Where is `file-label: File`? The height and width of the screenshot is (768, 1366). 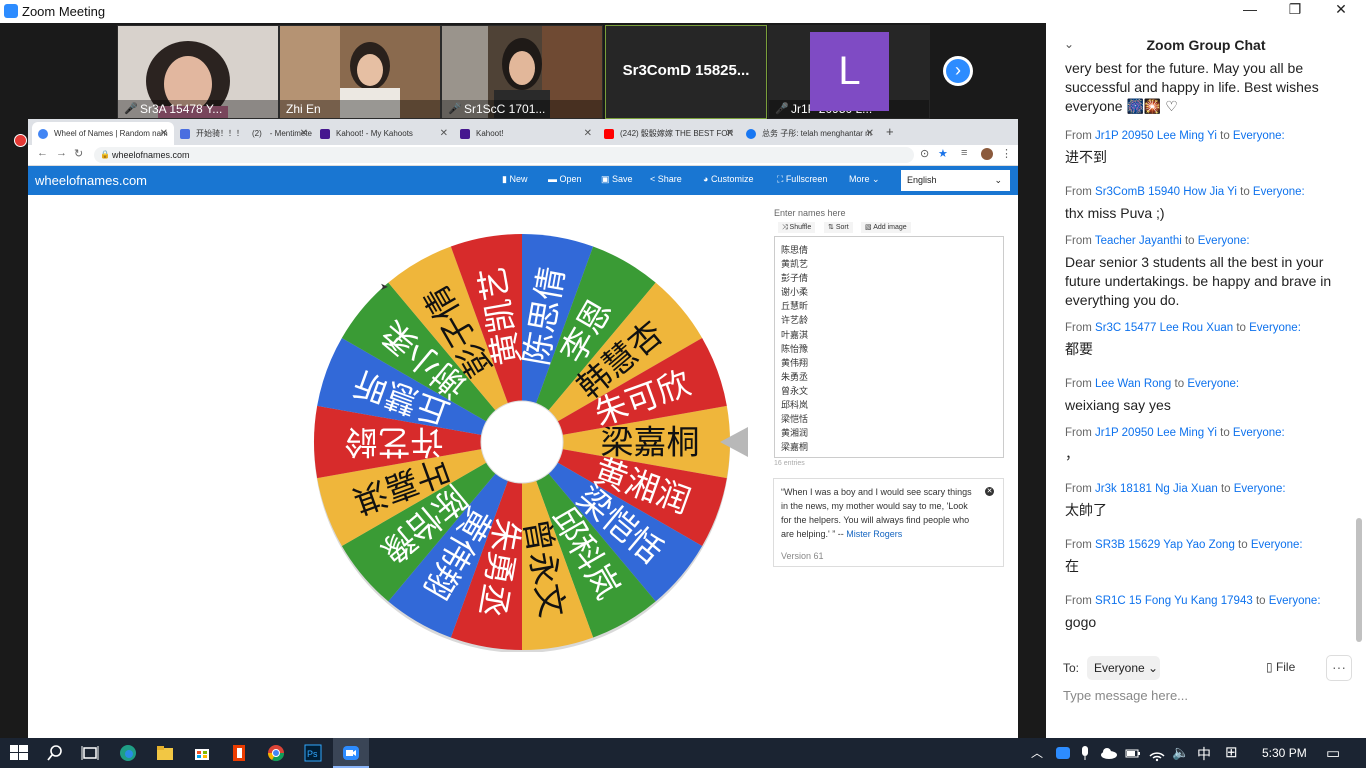
file-label: File is located at coordinates (1285, 667).